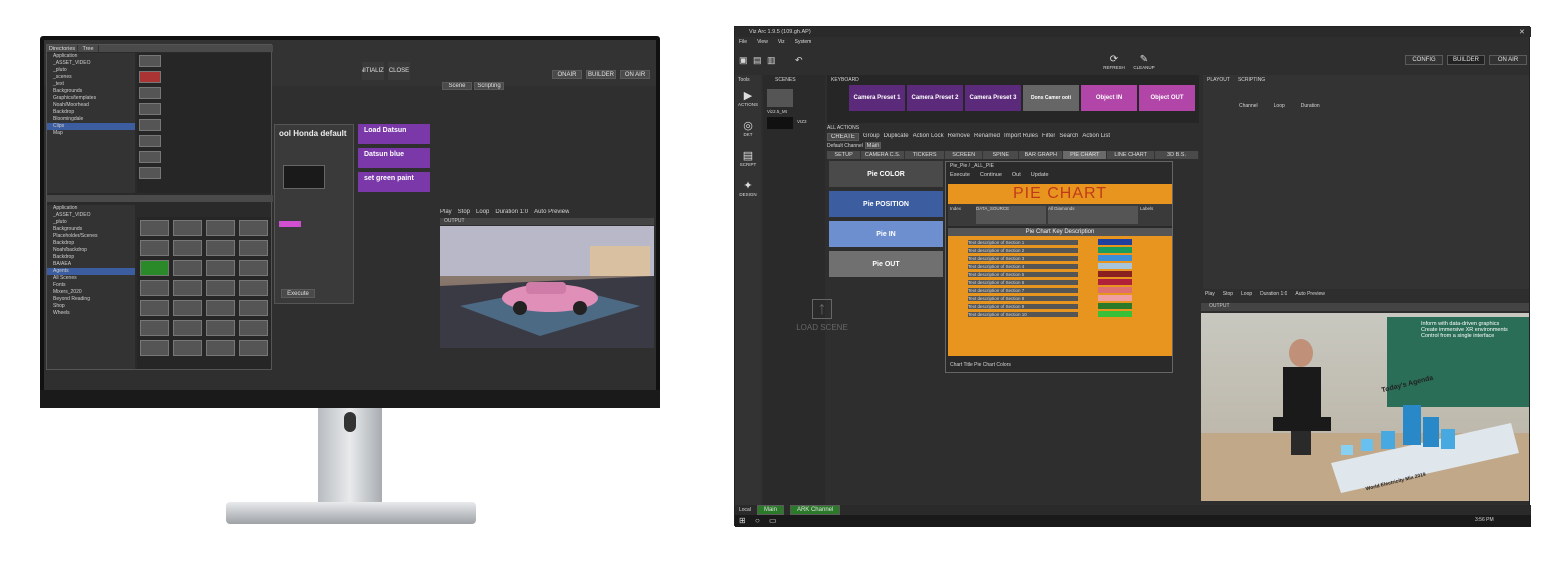 Image resolution: width=1568 pixels, height=574 pixels. Describe the element at coordinates (993, 98) in the screenshot. I see `camera-preset-3: Camera Preset 3` at that location.